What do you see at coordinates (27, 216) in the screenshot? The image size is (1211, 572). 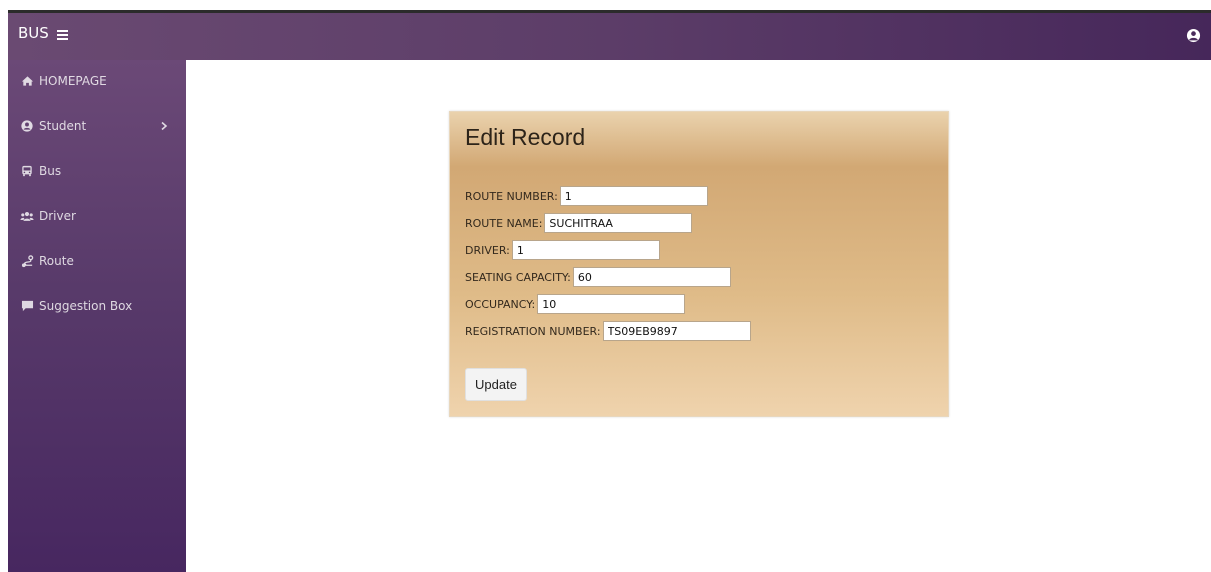 I see `users-icon` at bounding box center [27, 216].